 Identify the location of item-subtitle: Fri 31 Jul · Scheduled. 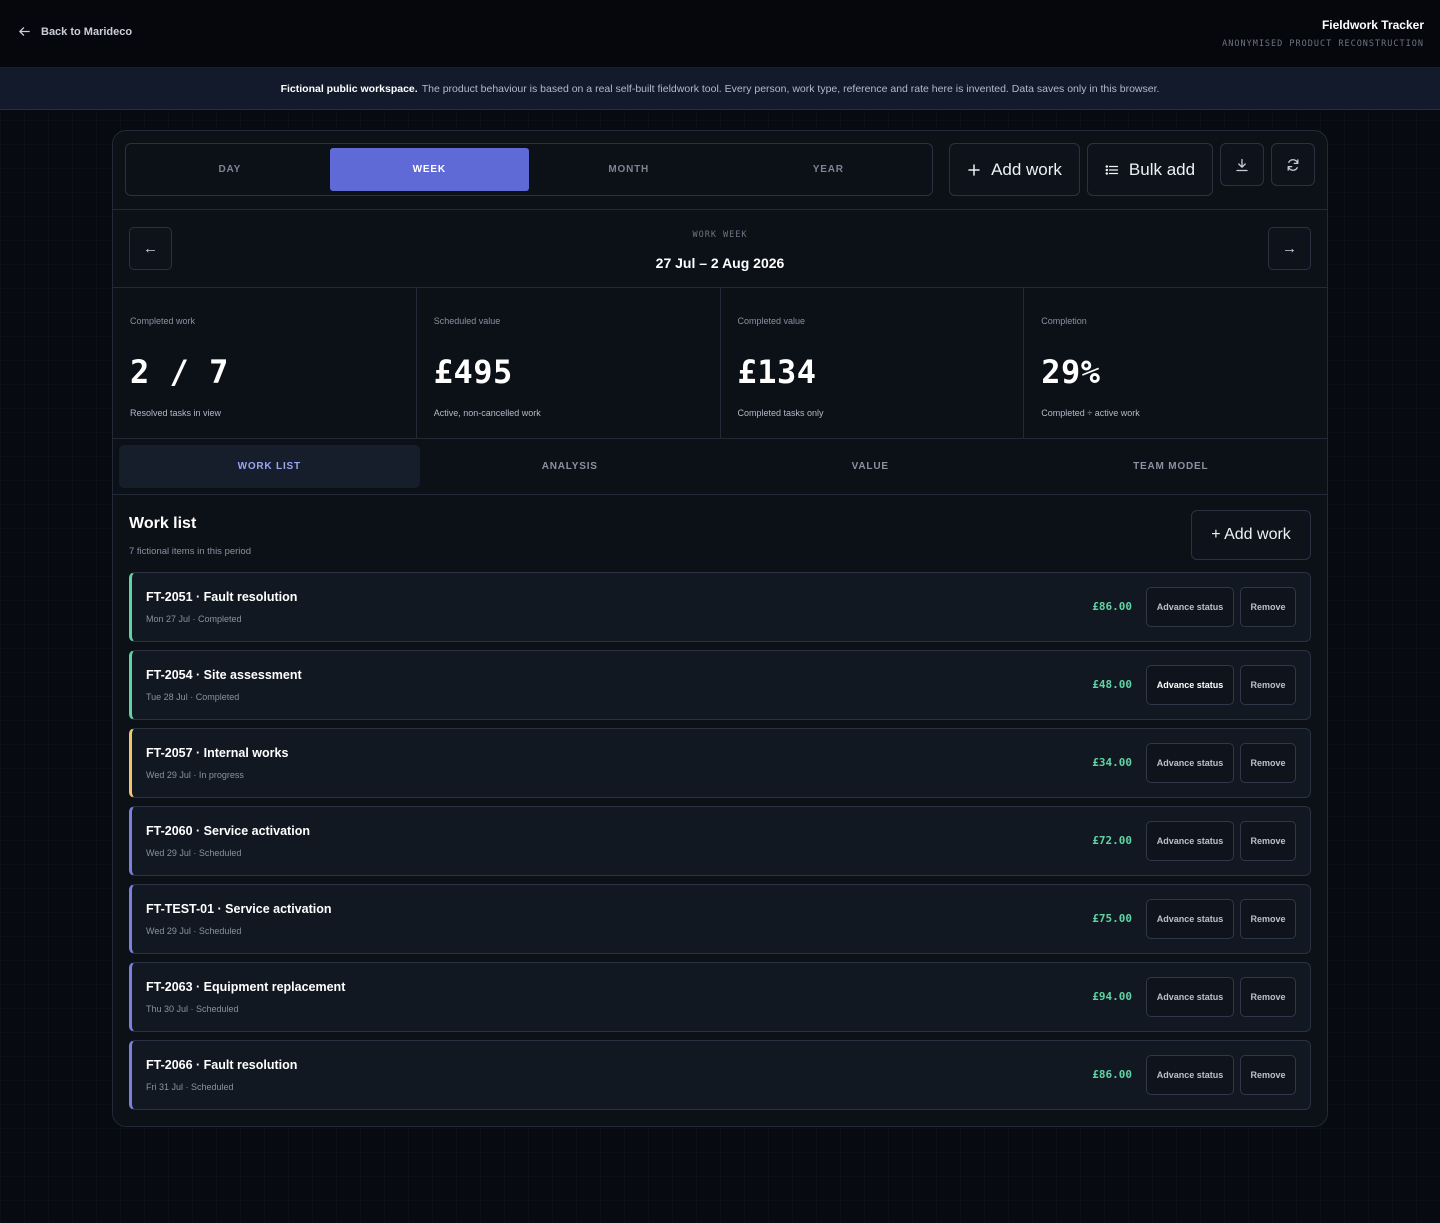
(190, 1087).